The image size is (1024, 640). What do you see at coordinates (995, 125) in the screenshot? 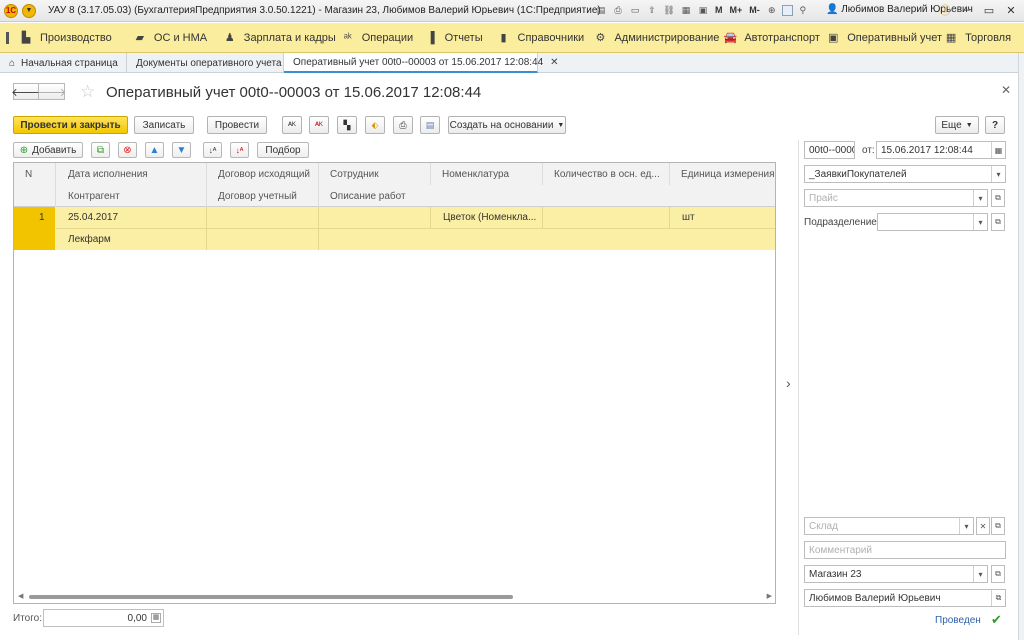
I see `help-button: ?` at bounding box center [995, 125].